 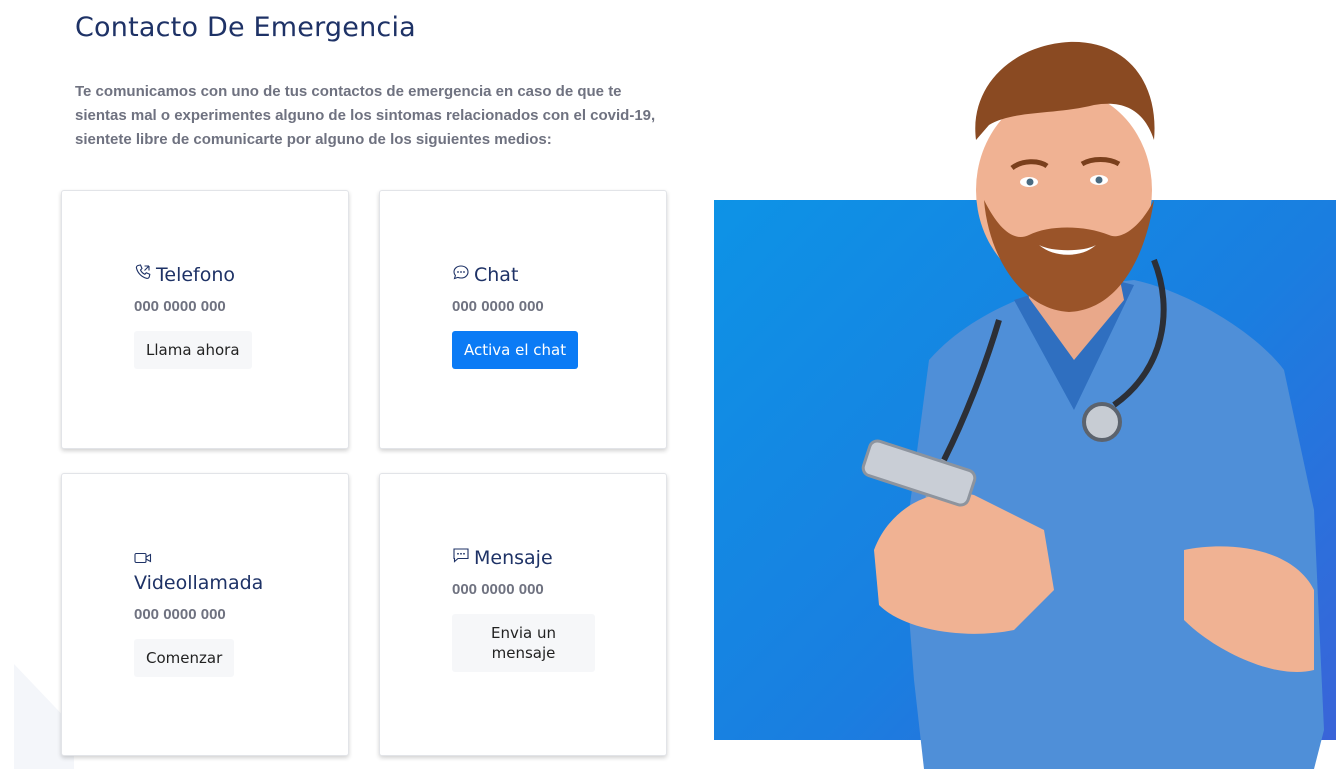 I want to click on card-title-chat: Chat, so click(x=515, y=274).